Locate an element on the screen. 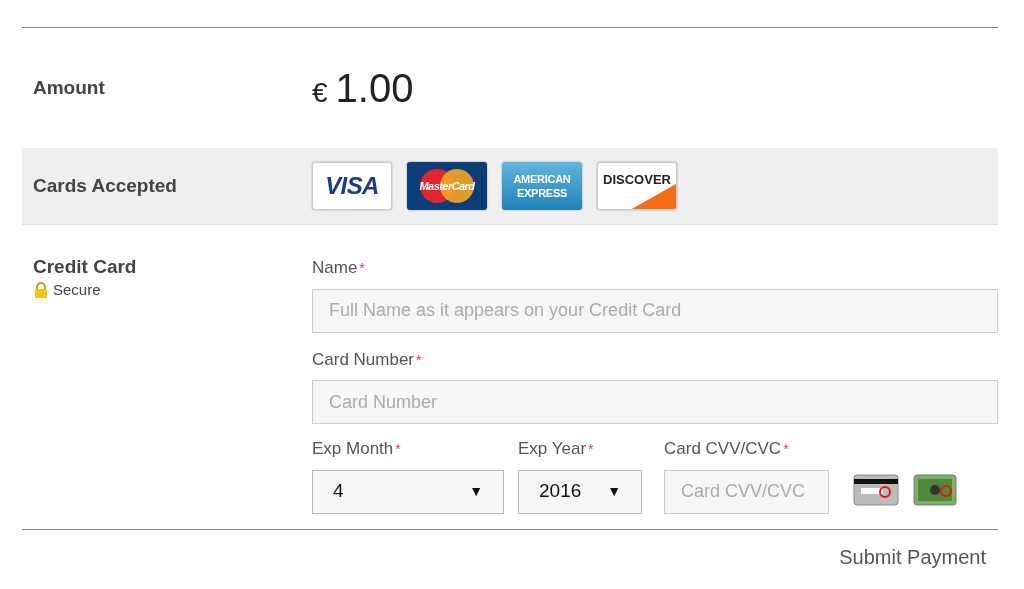  cards-accepted-label: Cards Accepted is located at coordinates (105, 185).